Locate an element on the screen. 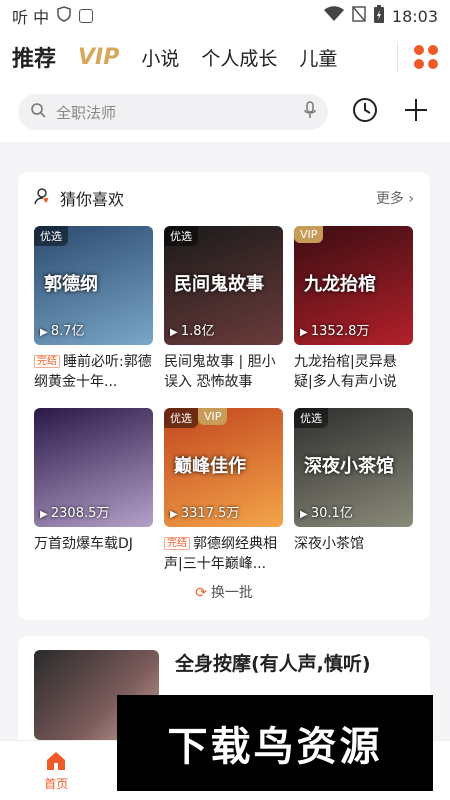 The height and width of the screenshot is (800, 450). play-count-value: 8.7亿 is located at coordinates (67, 331).